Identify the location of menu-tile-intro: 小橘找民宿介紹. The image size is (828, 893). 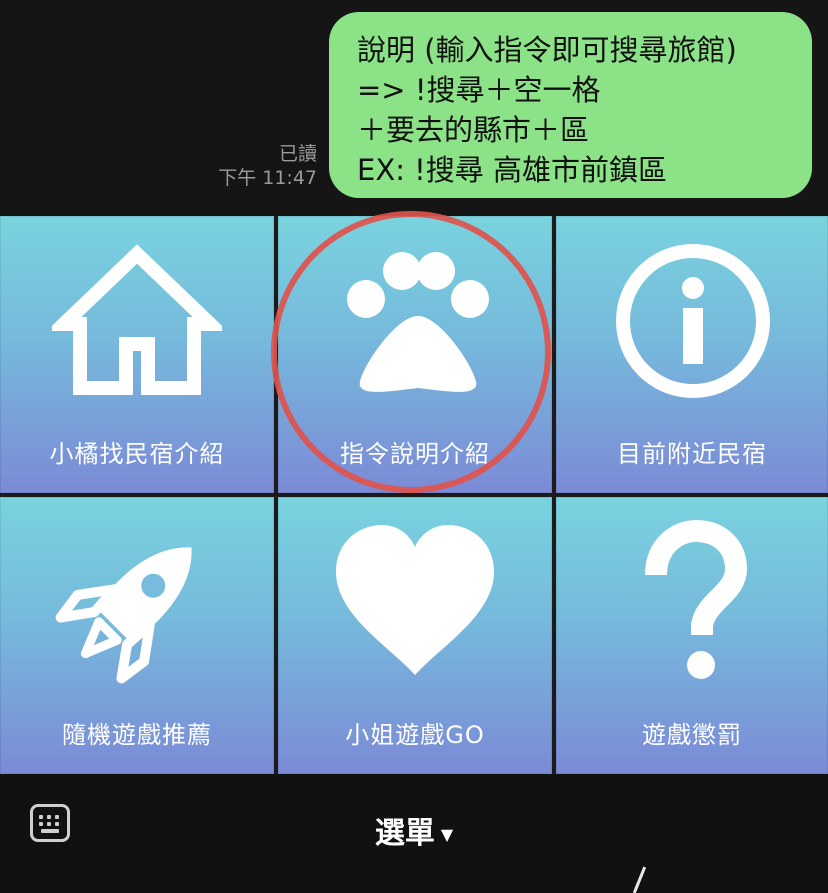
(137, 354).